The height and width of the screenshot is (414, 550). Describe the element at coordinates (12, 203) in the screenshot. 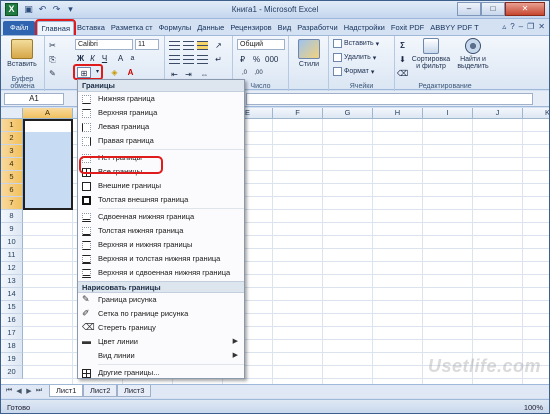

I see `row-header: 7` at that location.